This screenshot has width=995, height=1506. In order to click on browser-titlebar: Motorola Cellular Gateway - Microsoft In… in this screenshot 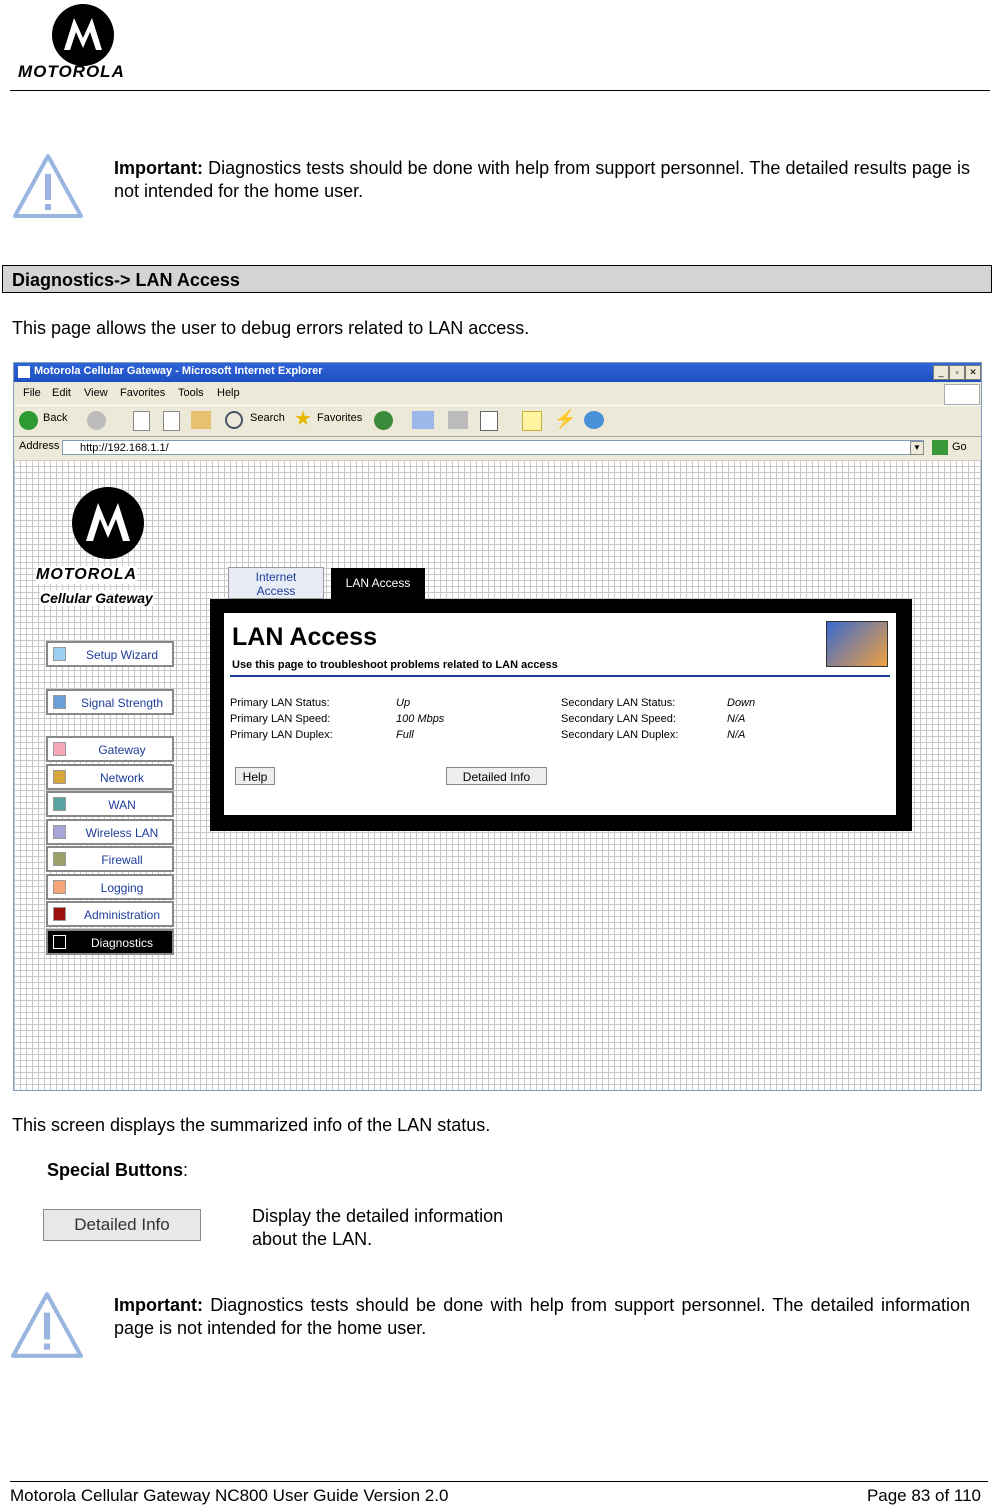, I will do `click(497, 372)`.